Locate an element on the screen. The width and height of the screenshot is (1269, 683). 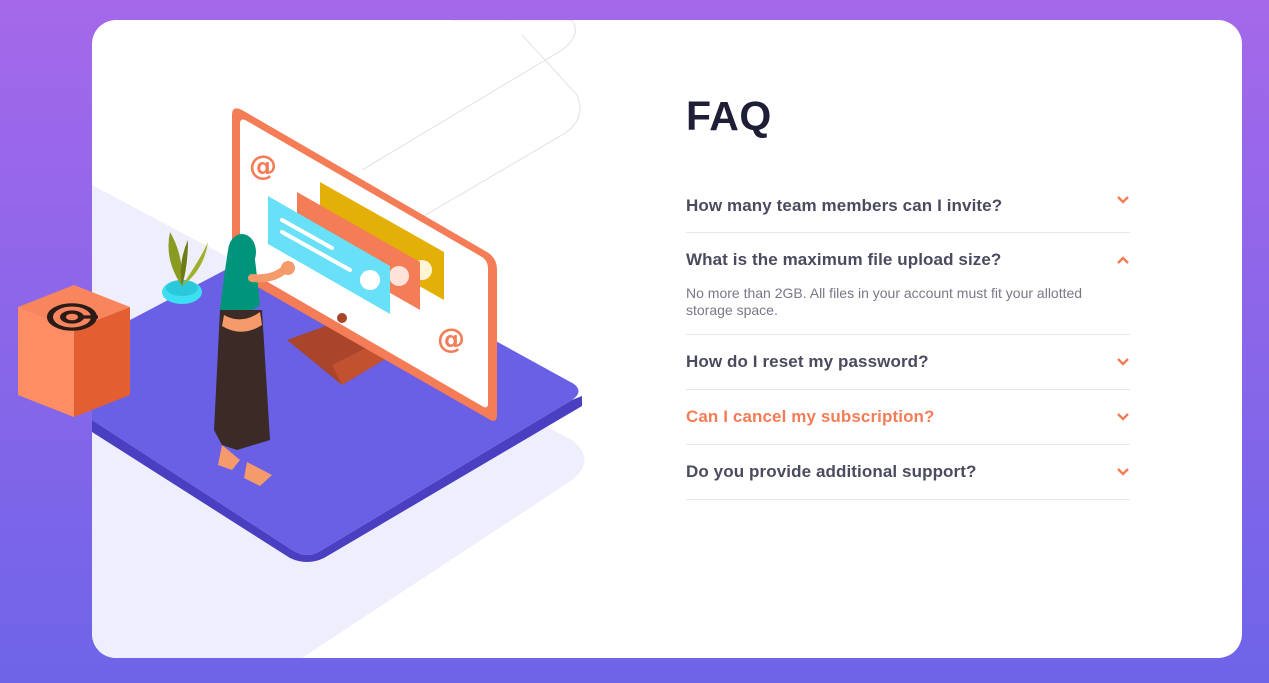
chevron-up-icon is located at coordinates (1123, 260).